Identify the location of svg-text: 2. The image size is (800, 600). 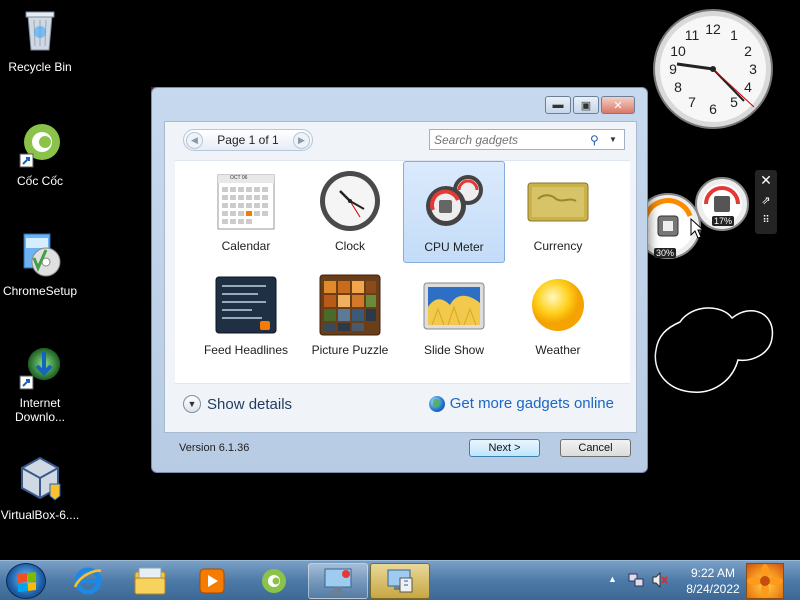
(748, 51).